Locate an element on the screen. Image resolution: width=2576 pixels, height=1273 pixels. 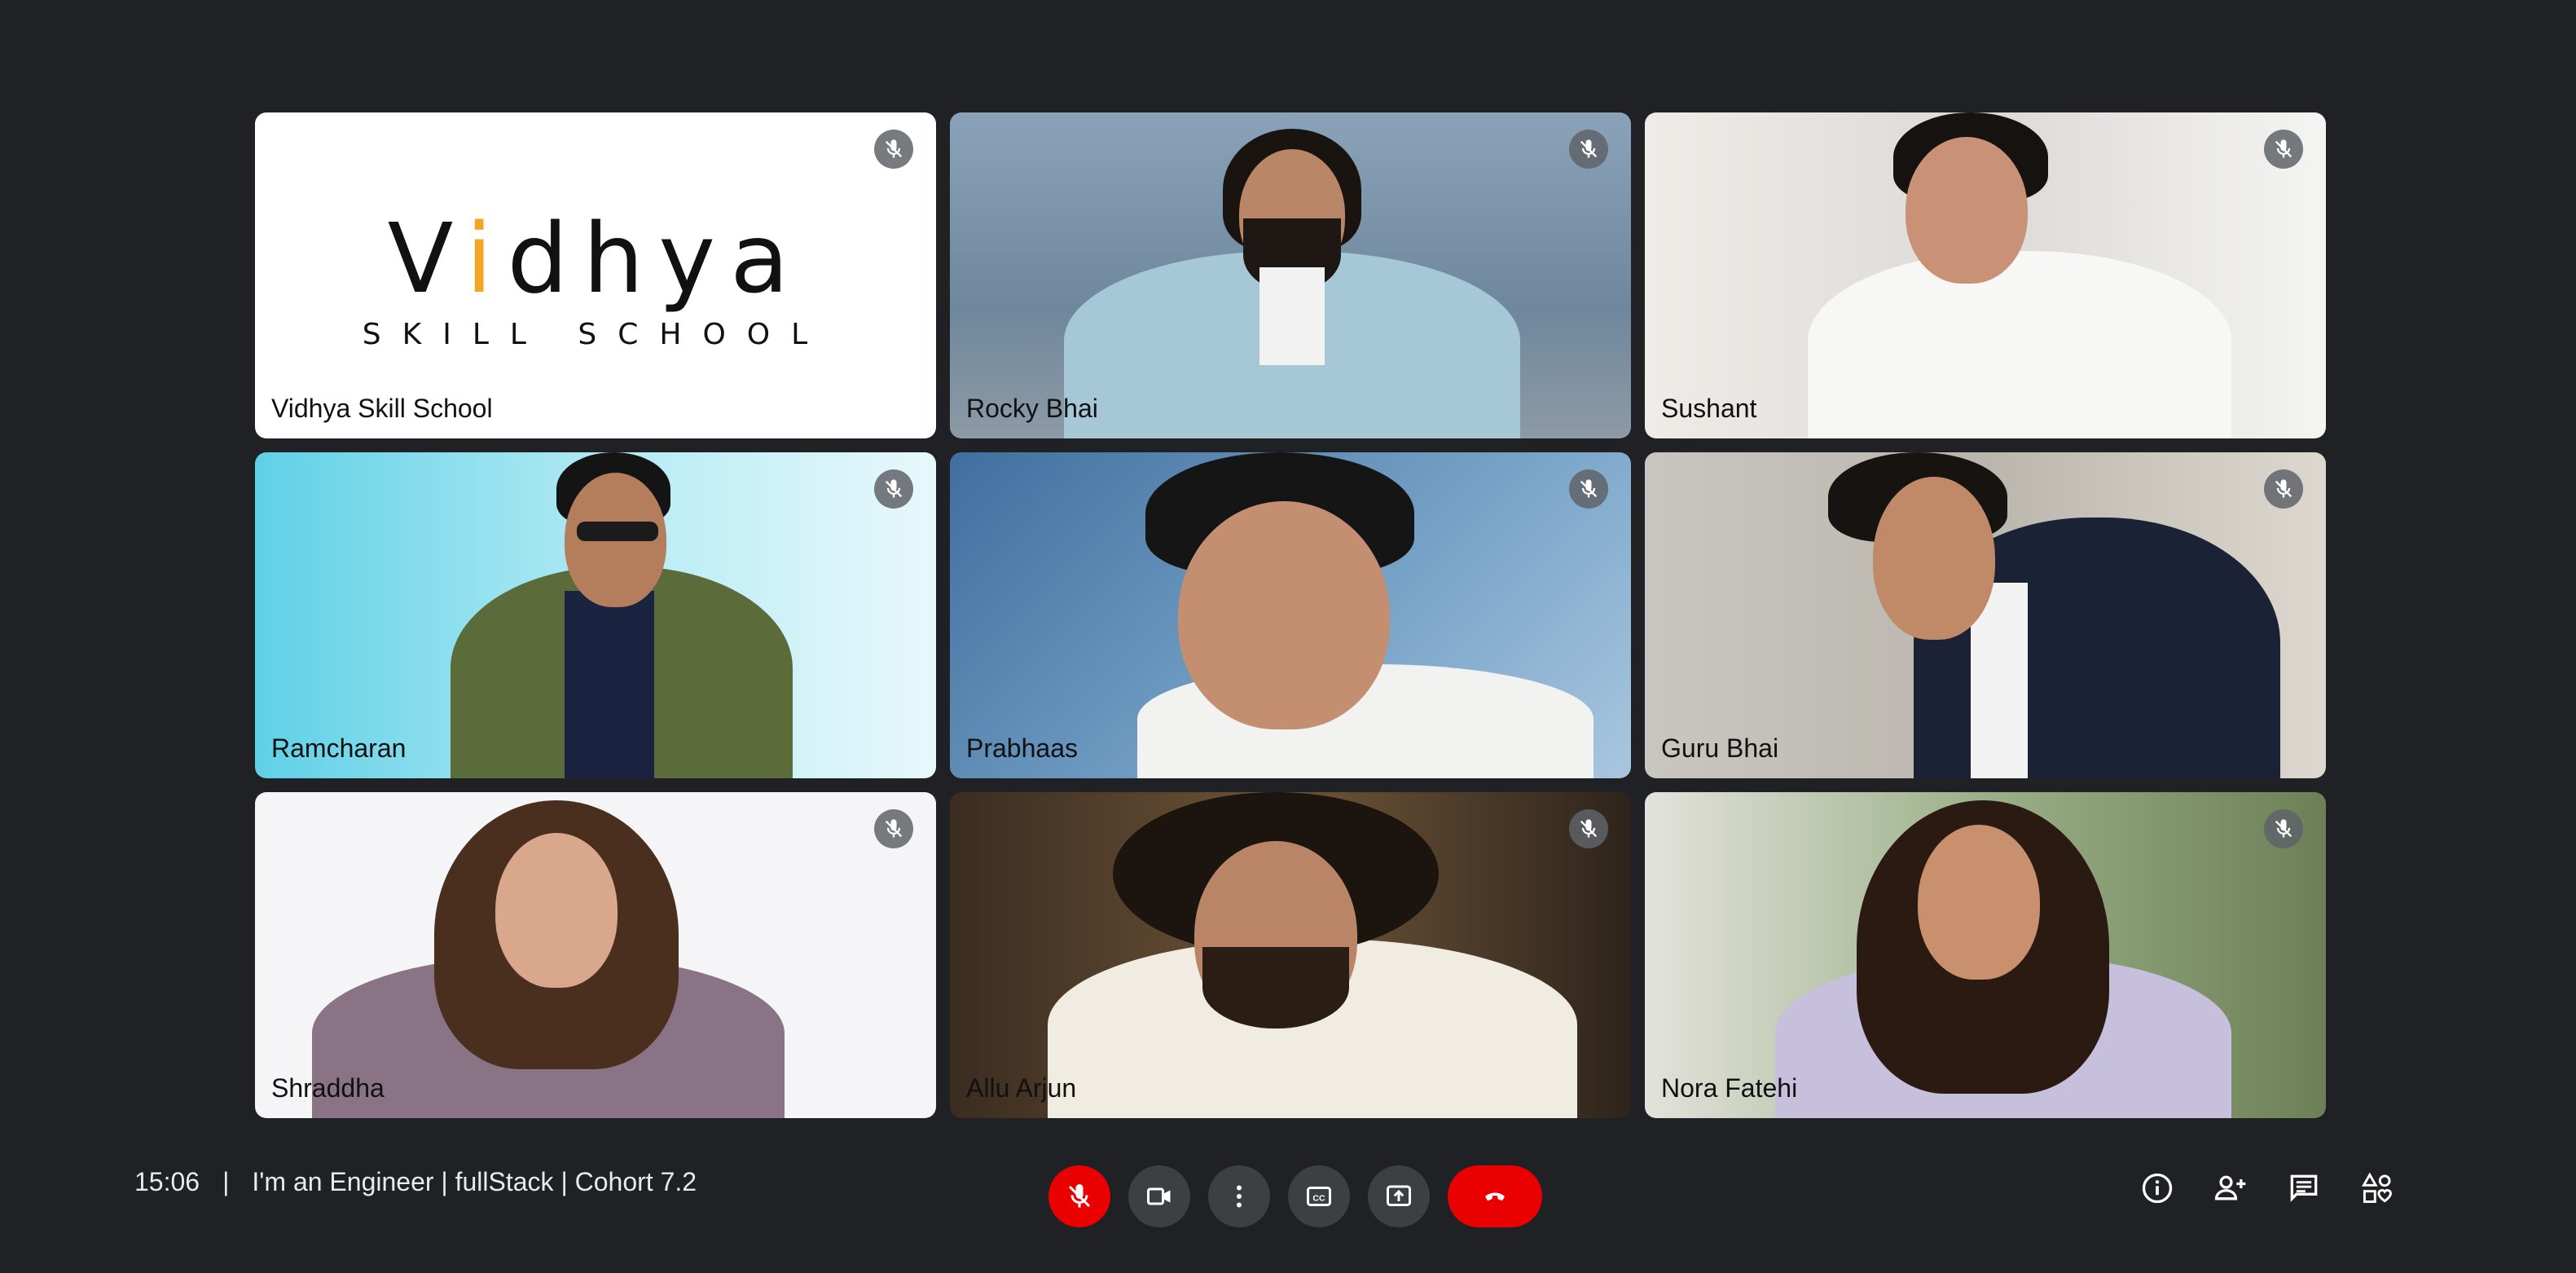
participant-tile-ramcharan: Ramcharan is located at coordinates (595, 615).